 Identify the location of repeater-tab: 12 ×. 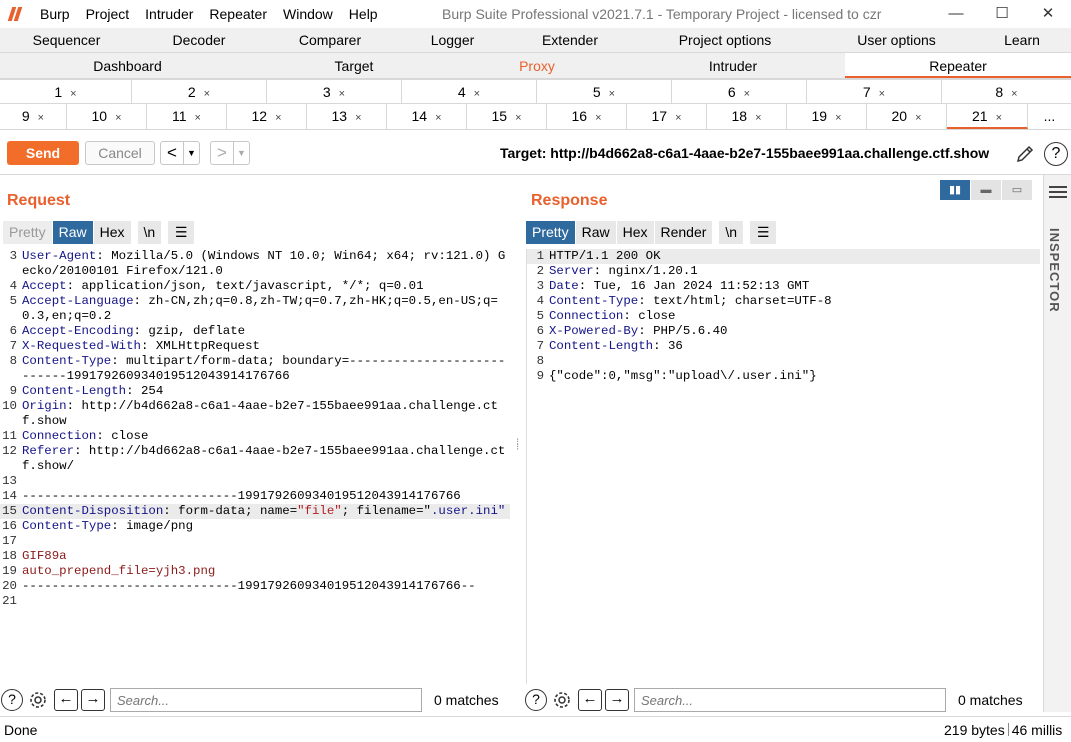
(267, 116).